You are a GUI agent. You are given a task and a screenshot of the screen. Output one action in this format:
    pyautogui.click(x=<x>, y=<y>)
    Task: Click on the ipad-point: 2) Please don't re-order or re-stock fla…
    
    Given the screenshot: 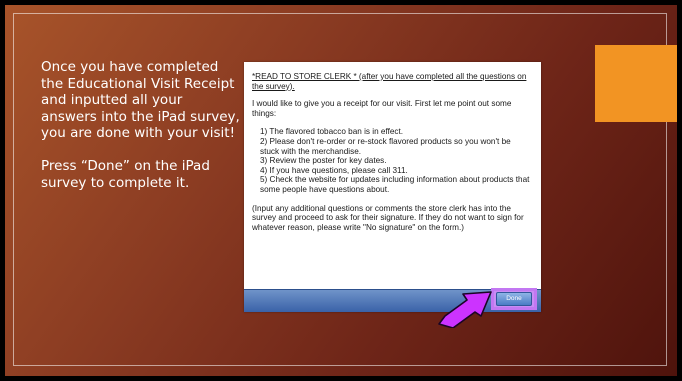 What is the action you would take?
    pyautogui.click(x=385, y=146)
    